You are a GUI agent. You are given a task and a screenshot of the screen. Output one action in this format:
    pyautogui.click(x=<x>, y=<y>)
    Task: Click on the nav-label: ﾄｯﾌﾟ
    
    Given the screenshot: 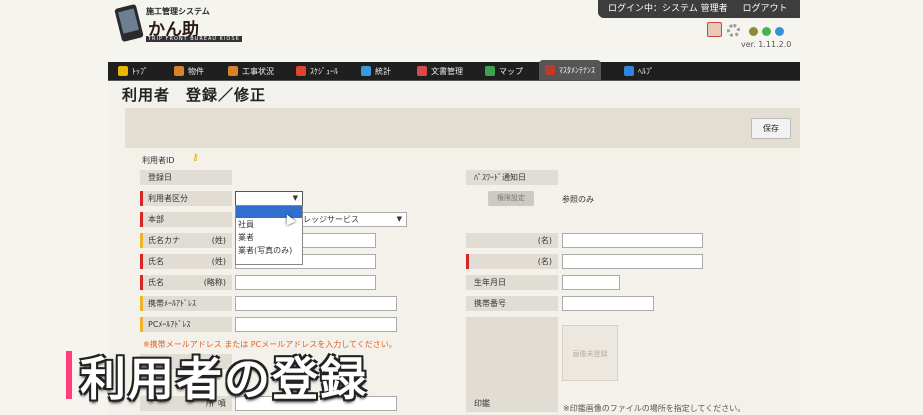 What is the action you would take?
    pyautogui.click(x=140, y=71)
    